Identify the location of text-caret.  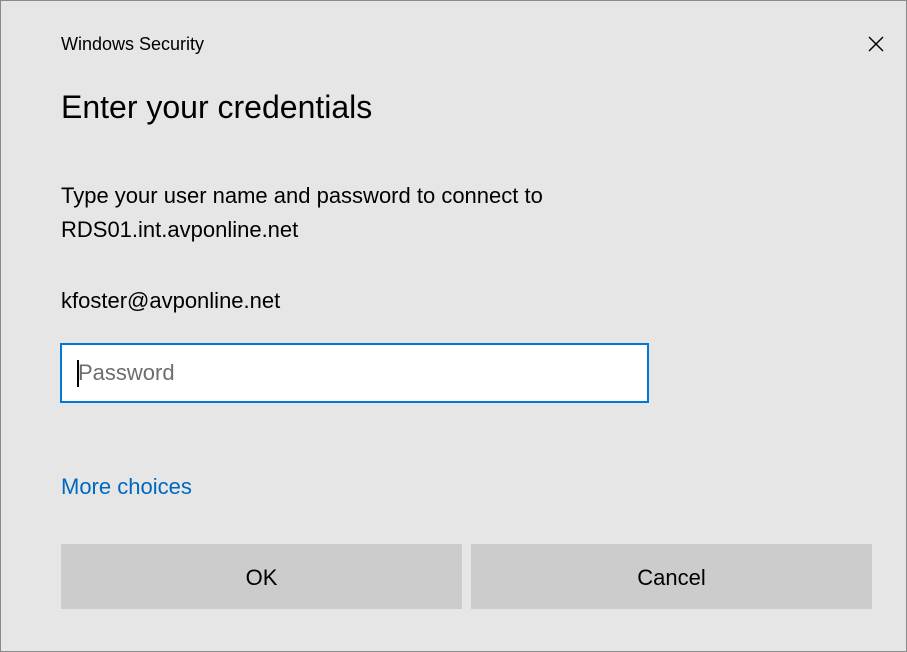
(78, 373).